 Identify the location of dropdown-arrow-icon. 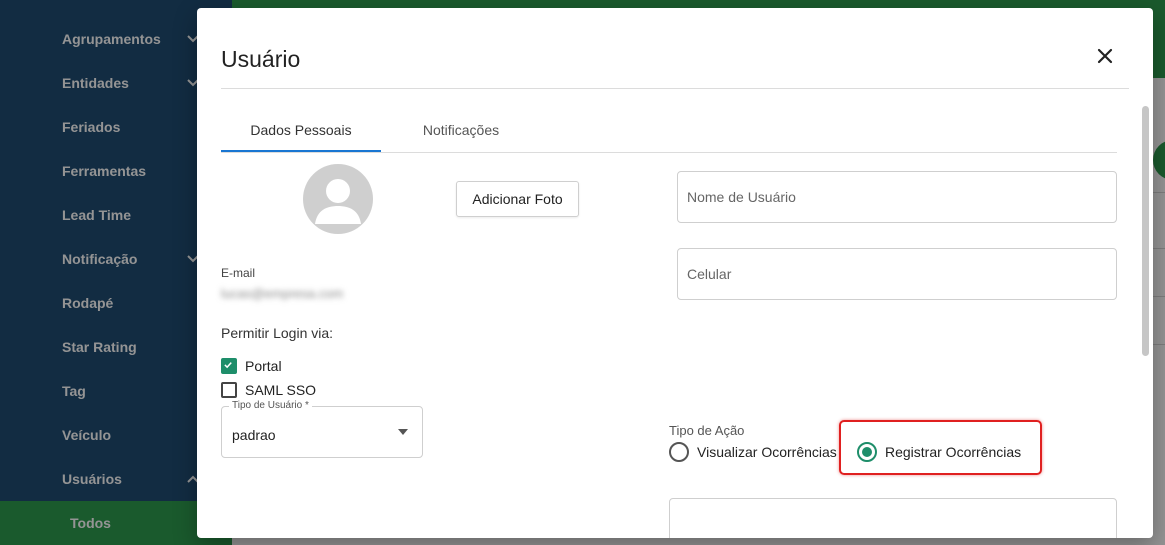
(403, 432).